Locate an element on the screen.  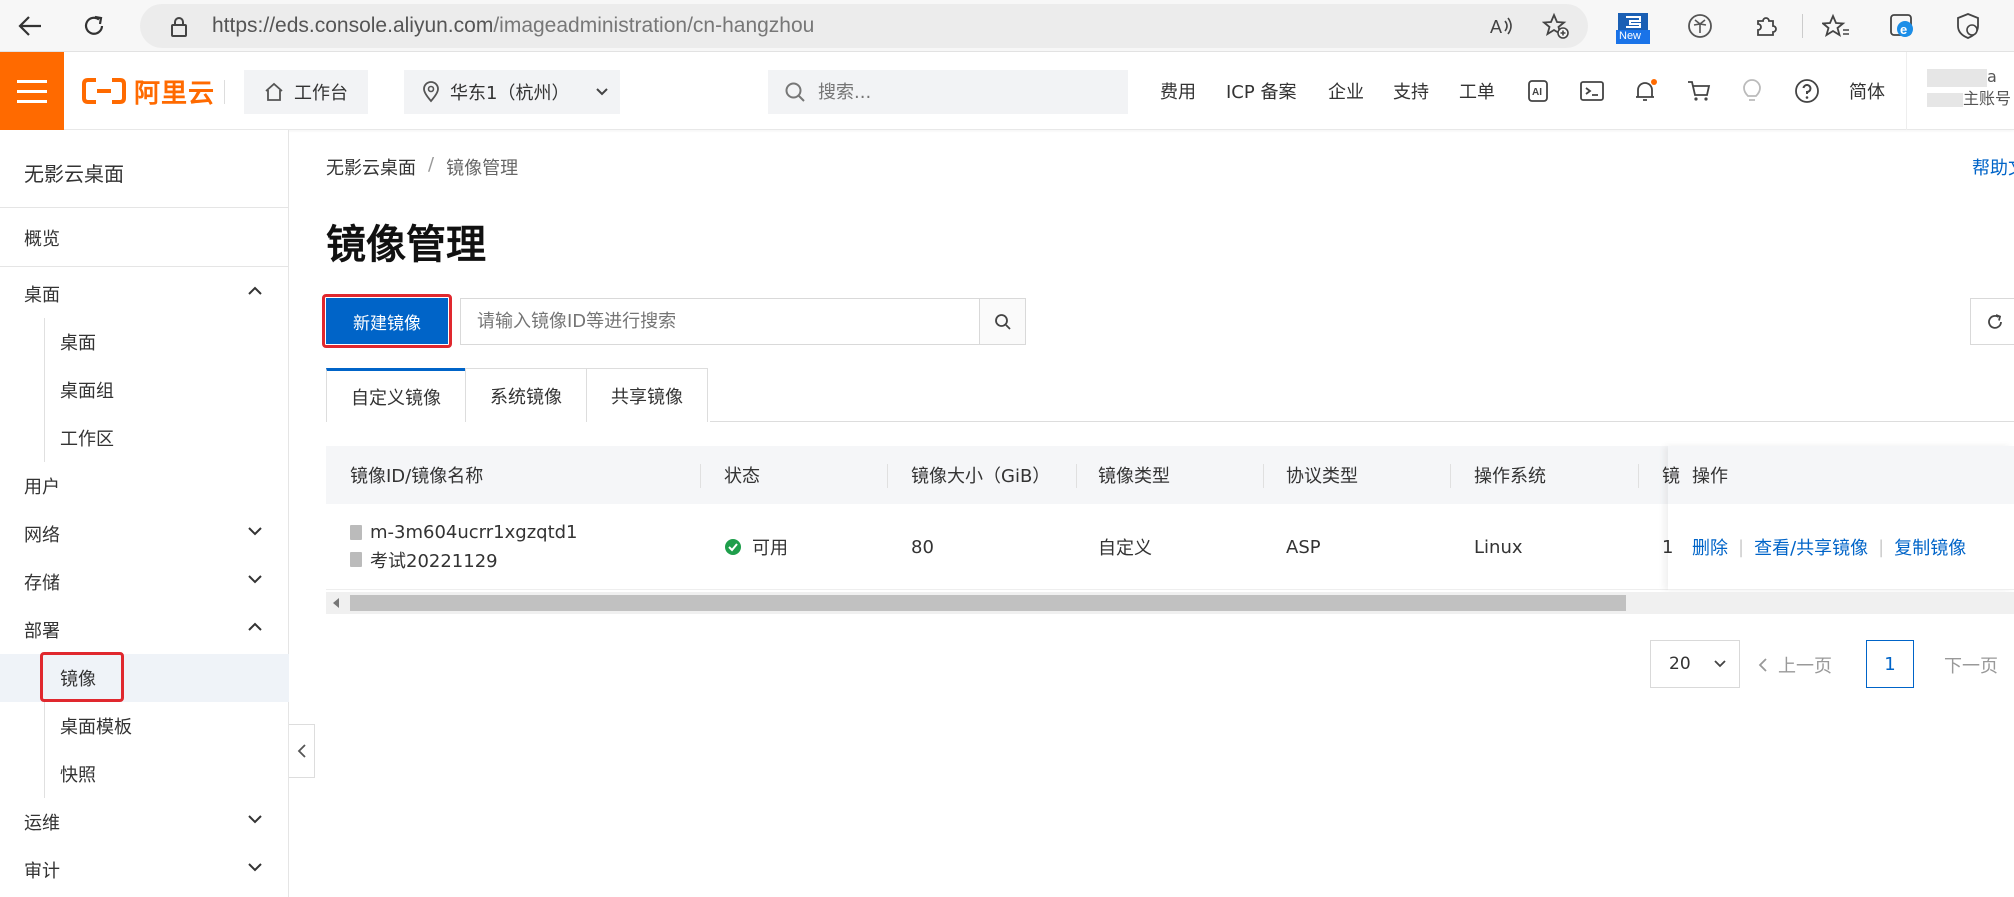
sidebar-group-ops: 运维 is located at coordinates (144, 822).